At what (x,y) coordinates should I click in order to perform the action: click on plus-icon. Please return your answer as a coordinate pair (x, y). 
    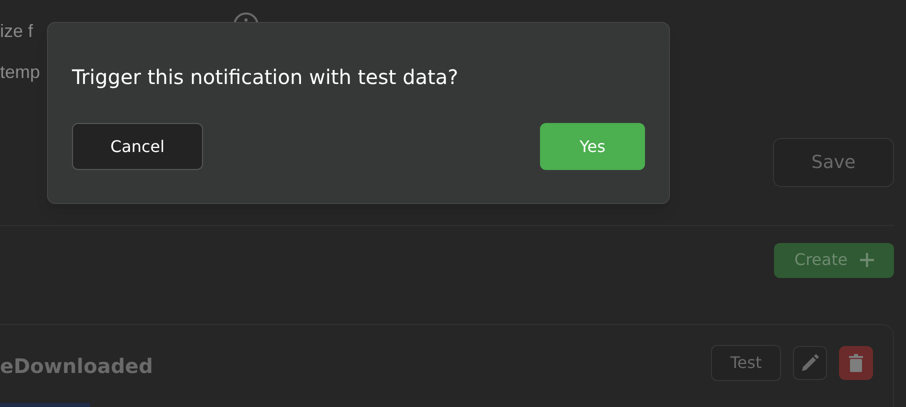
    Looking at the image, I should click on (867, 260).